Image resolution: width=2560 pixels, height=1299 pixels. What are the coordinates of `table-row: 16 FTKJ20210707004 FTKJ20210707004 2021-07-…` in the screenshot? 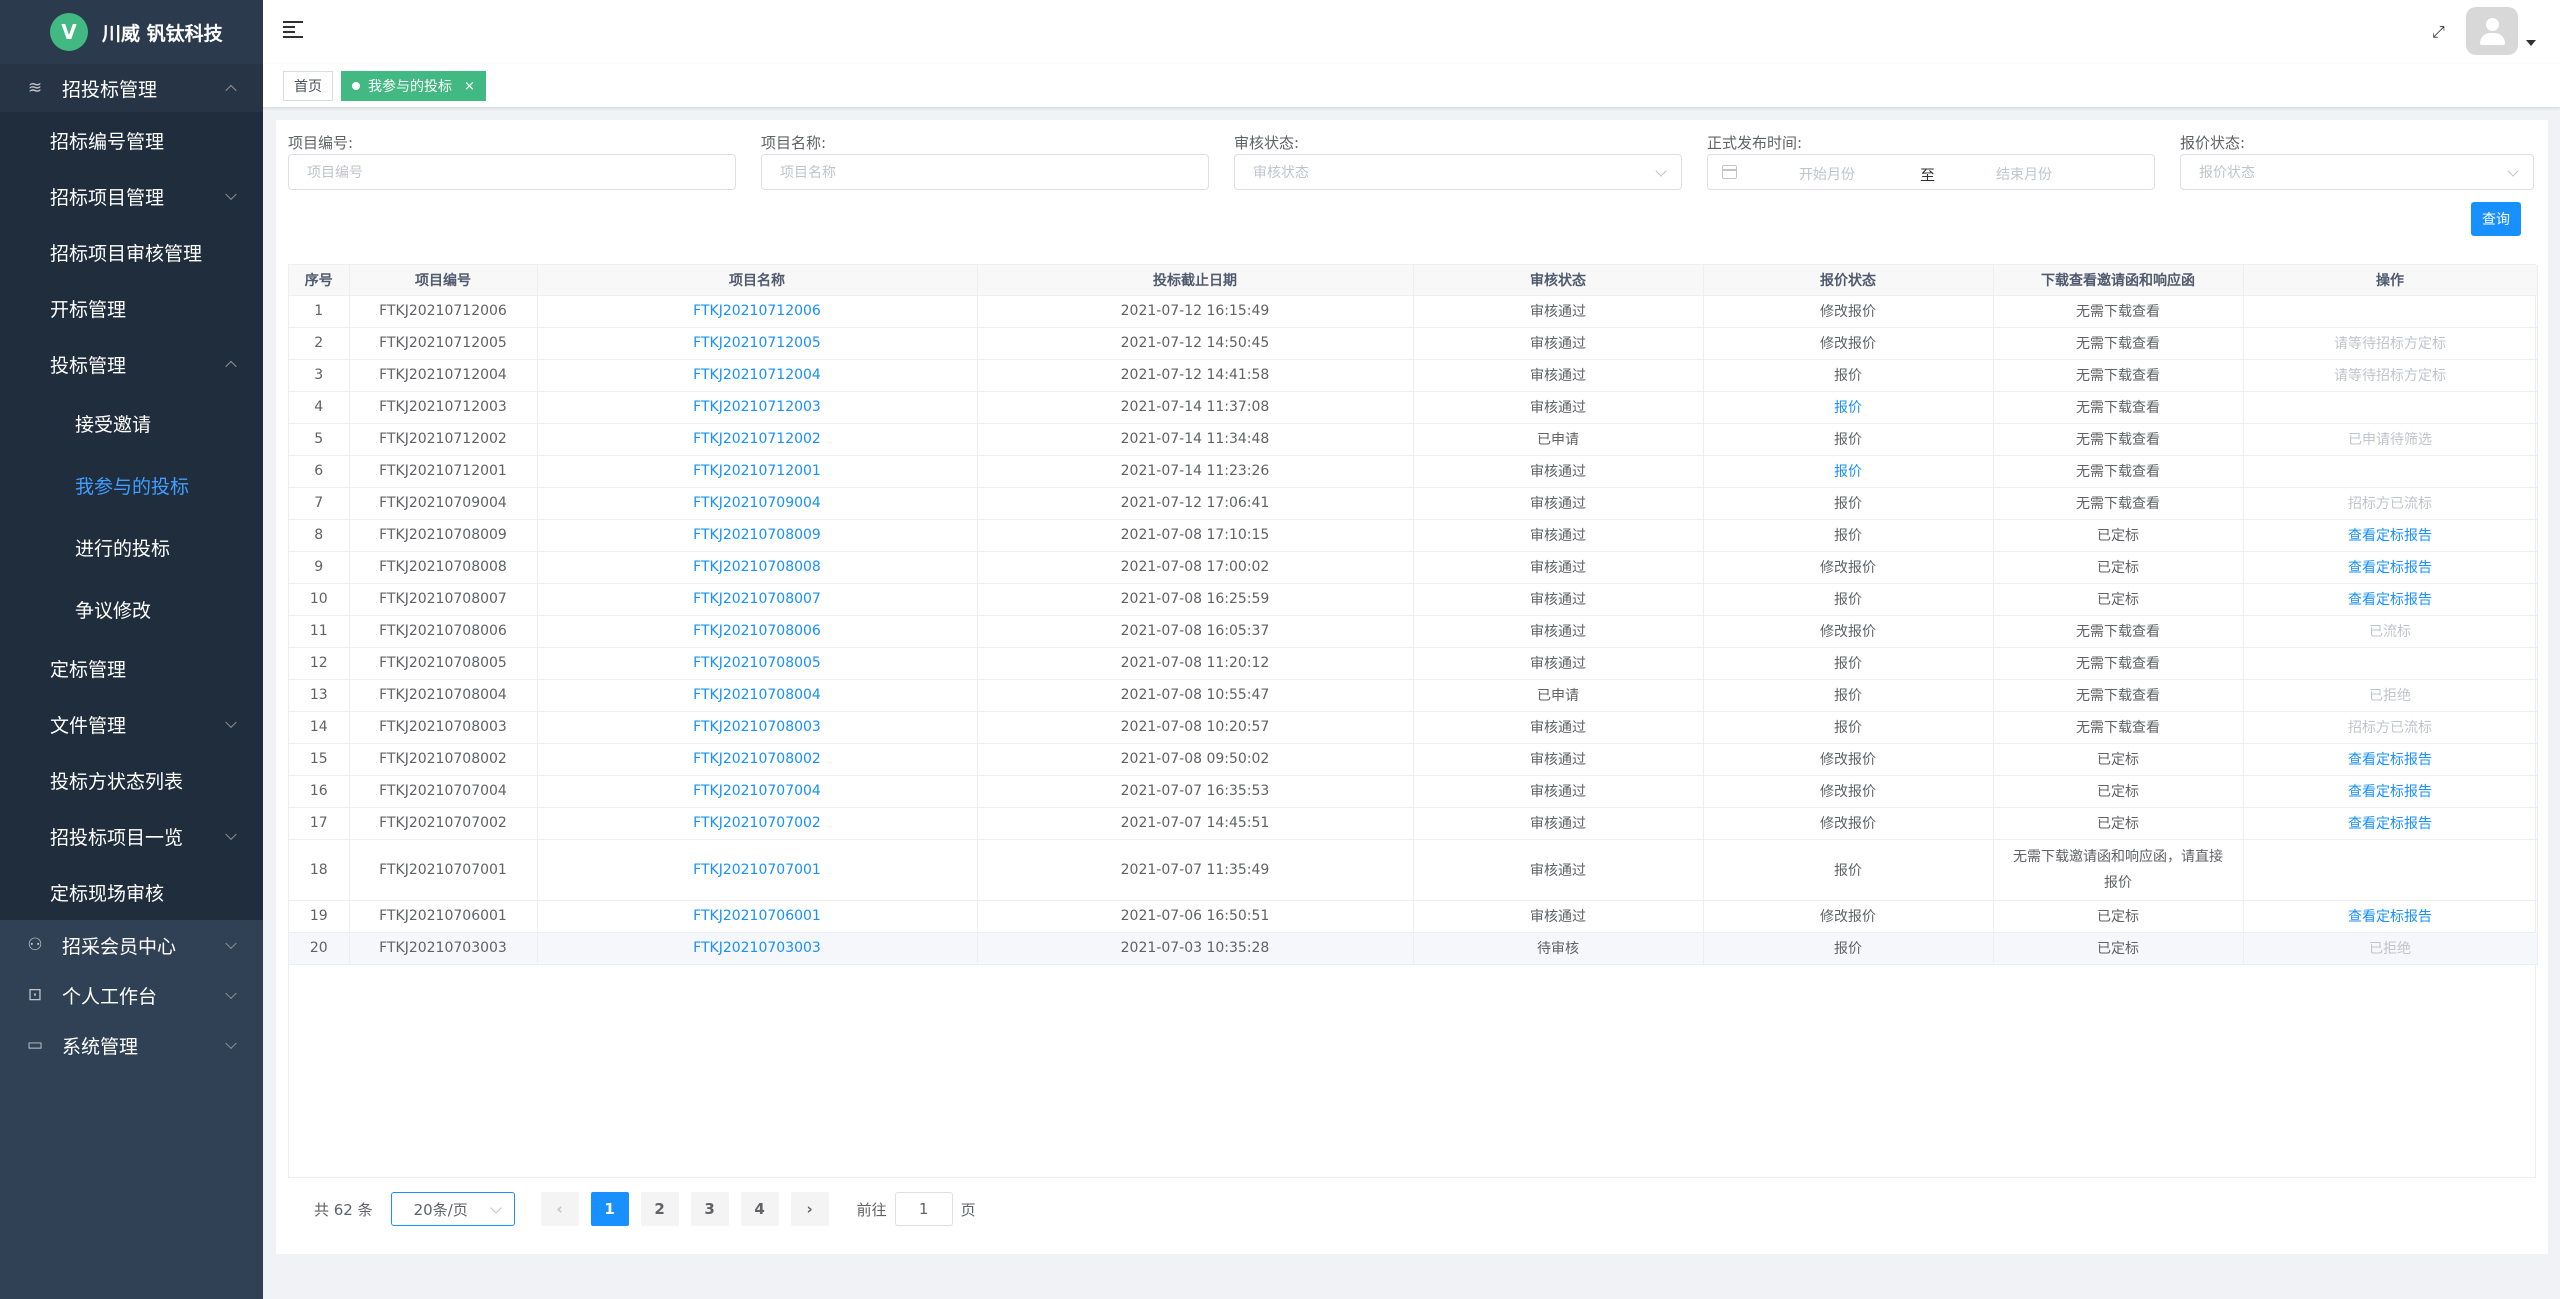 It's located at (1413, 791).